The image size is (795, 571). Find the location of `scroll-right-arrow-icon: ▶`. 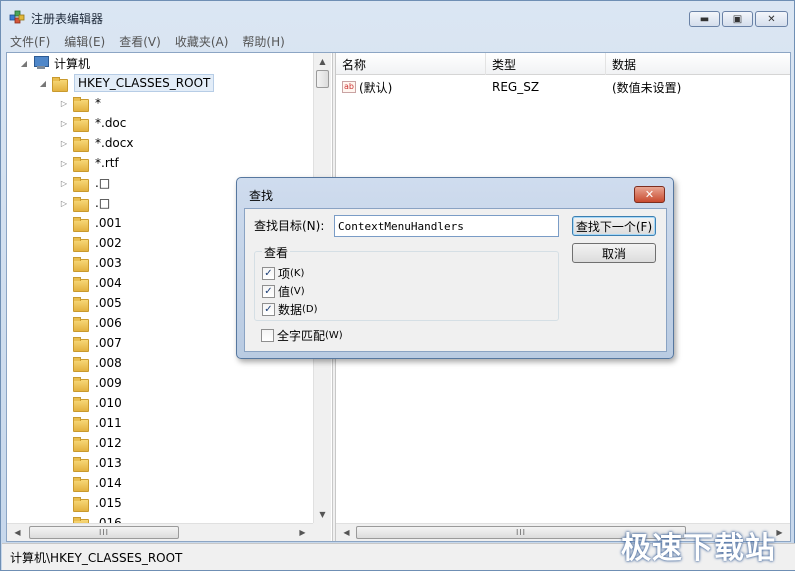

scroll-right-arrow-icon: ▶ is located at coordinates (302, 532).